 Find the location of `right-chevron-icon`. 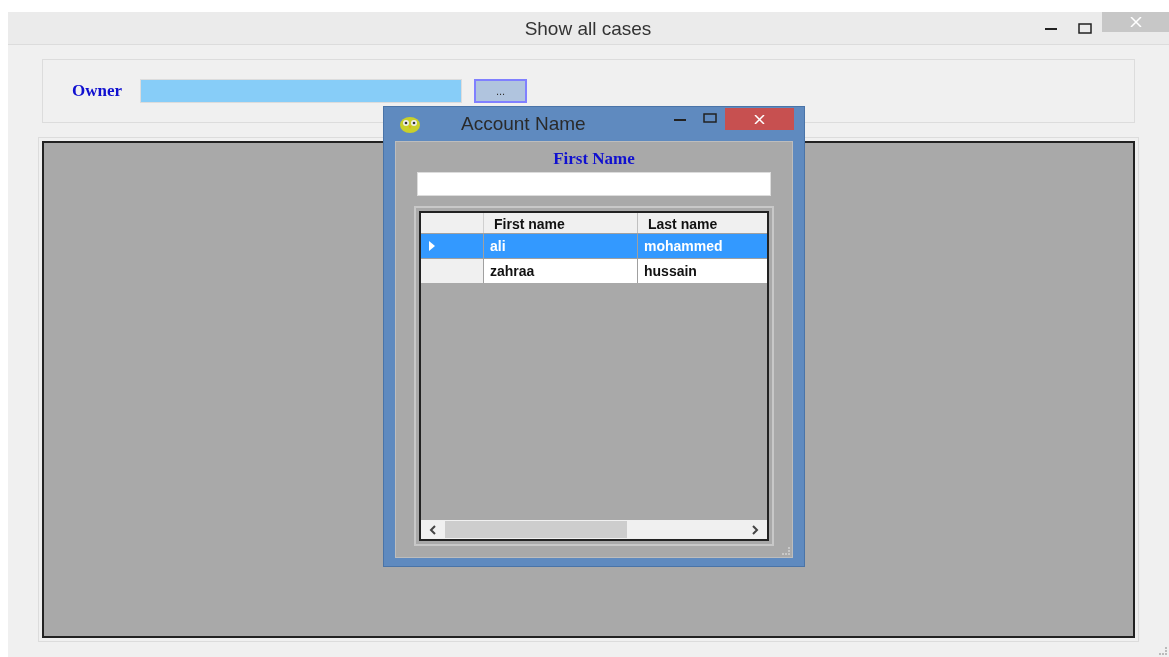

right-chevron-icon is located at coordinates (755, 529).